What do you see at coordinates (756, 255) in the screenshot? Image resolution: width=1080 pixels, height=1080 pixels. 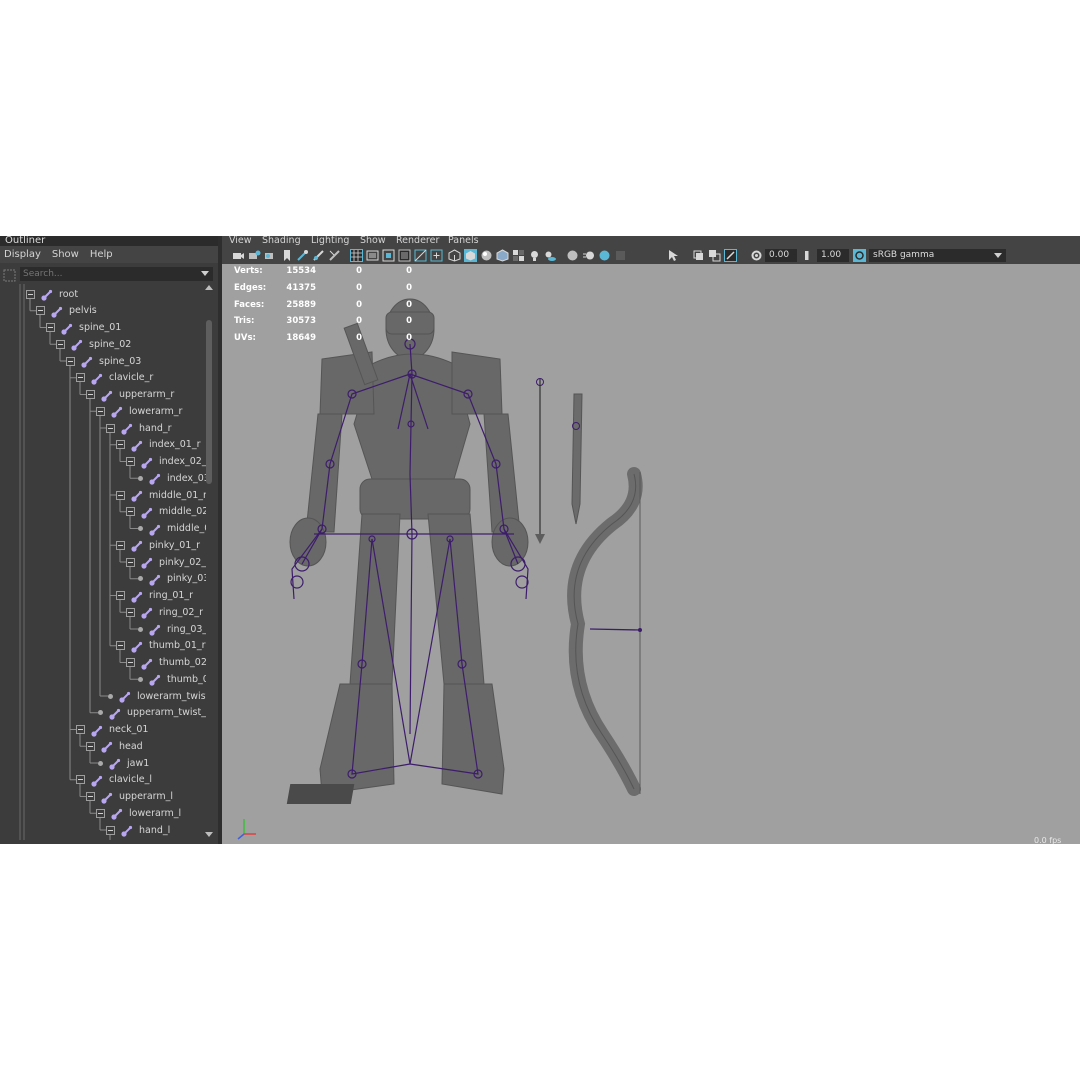 I see `exposure-icon` at bounding box center [756, 255].